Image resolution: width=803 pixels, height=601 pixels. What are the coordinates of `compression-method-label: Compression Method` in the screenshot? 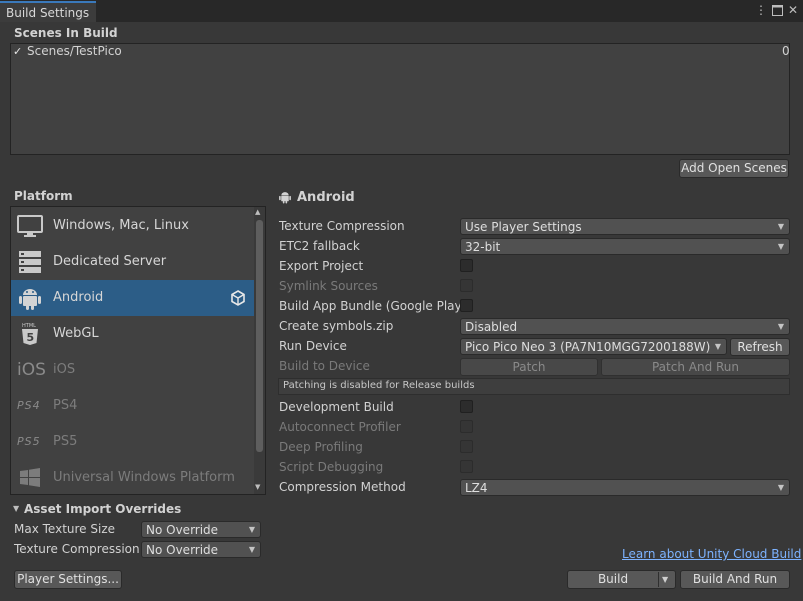 It's located at (342, 487).